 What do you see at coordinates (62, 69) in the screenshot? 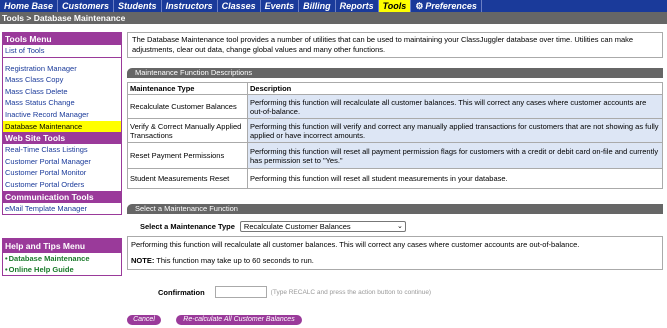
I see `sidebar-item-registration-manager: Registration Manager` at bounding box center [62, 69].